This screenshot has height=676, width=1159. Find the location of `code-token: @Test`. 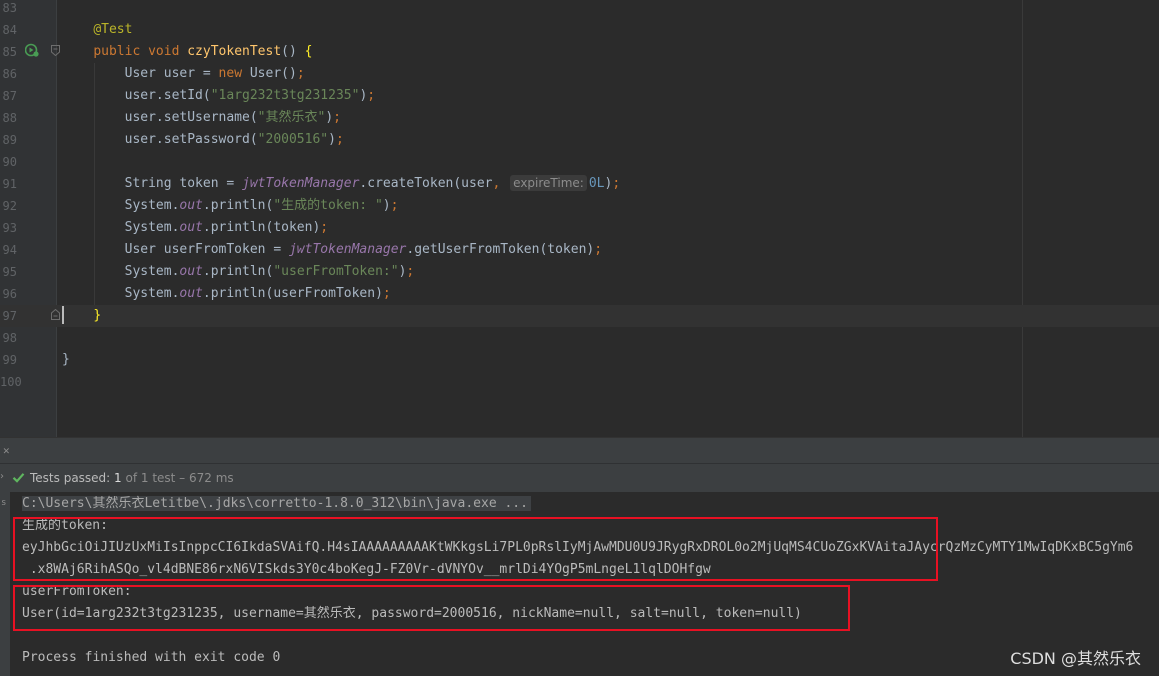

code-token: @Test is located at coordinates (113, 29).